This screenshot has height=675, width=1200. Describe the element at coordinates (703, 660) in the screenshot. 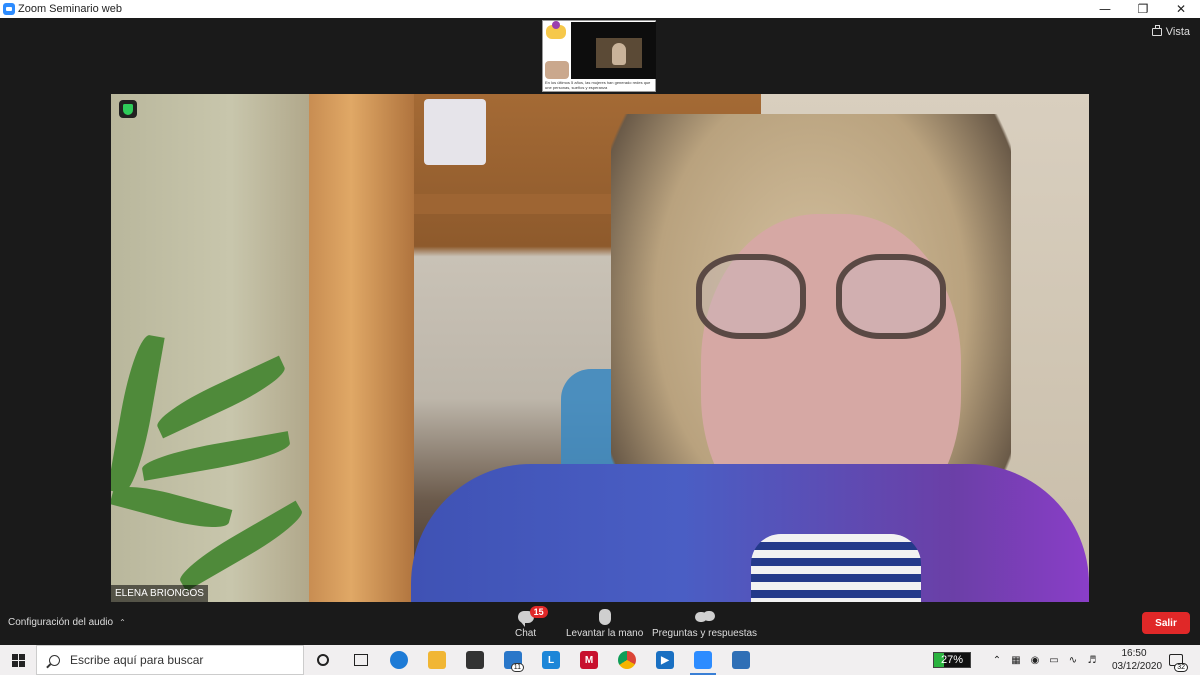

I see `zoom-taskbar-icon` at that location.